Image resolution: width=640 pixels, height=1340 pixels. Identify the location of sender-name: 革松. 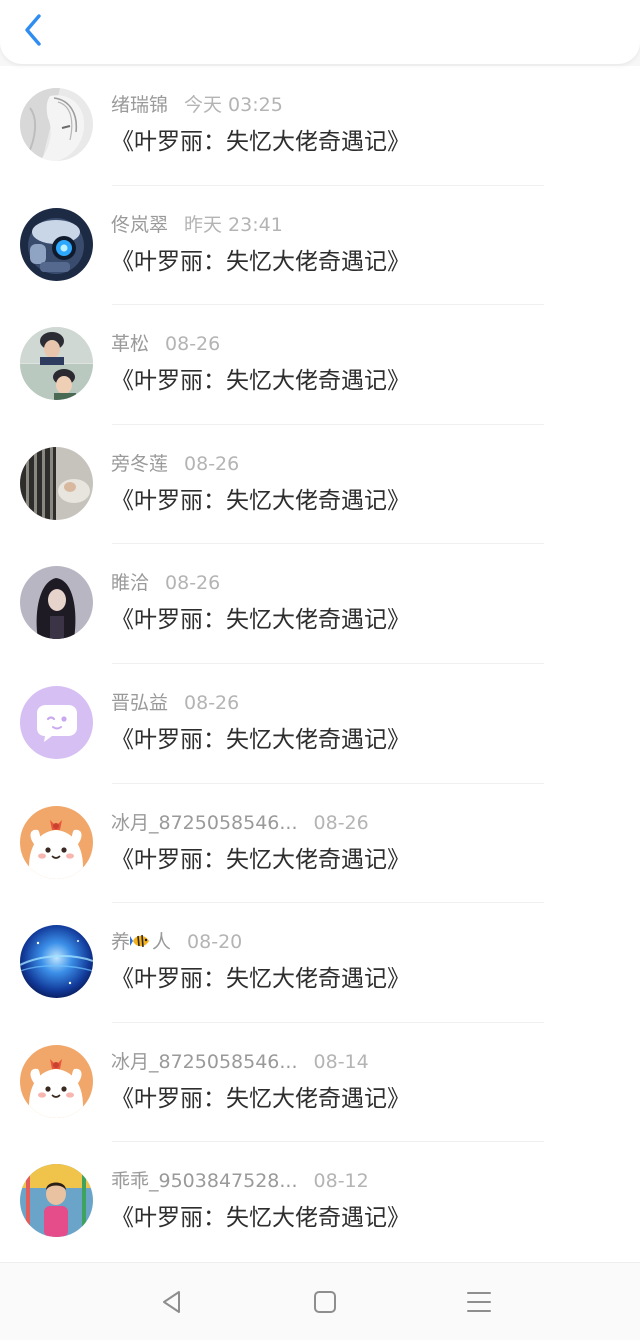
(130, 344).